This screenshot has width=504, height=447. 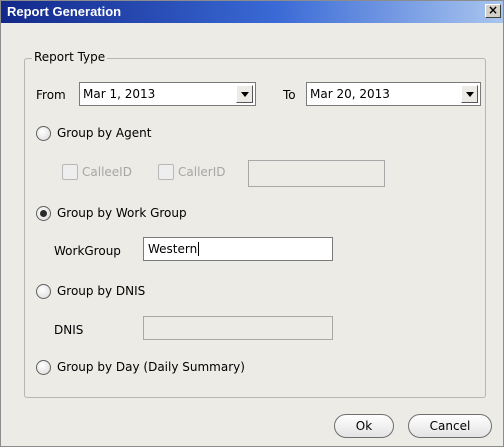 What do you see at coordinates (316, 173) in the screenshot?
I see `agent-id-input` at bounding box center [316, 173].